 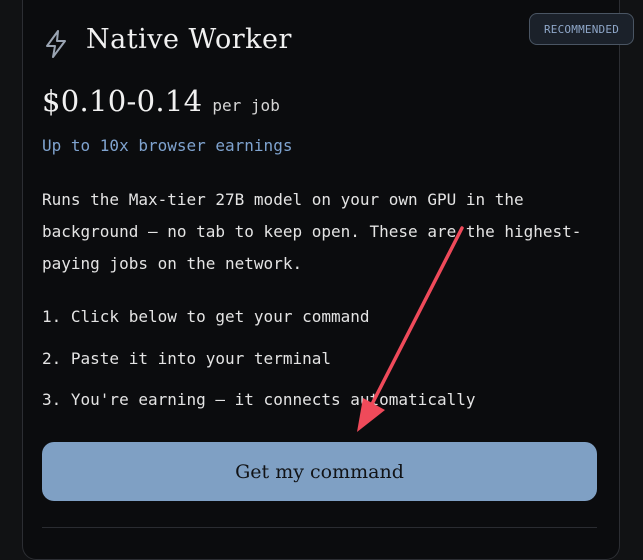 What do you see at coordinates (581, 29) in the screenshot?
I see `recommended-badge: RECOMMENDED` at bounding box center [581, 29].